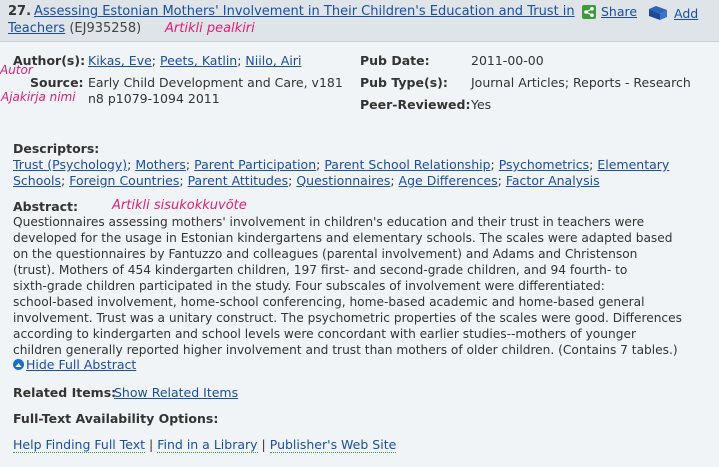 The image size is (719, 467). Describe the element at coordinates (207, 445) in the screenshot. I see `find-in-library-link: Find in a Library` at that location.